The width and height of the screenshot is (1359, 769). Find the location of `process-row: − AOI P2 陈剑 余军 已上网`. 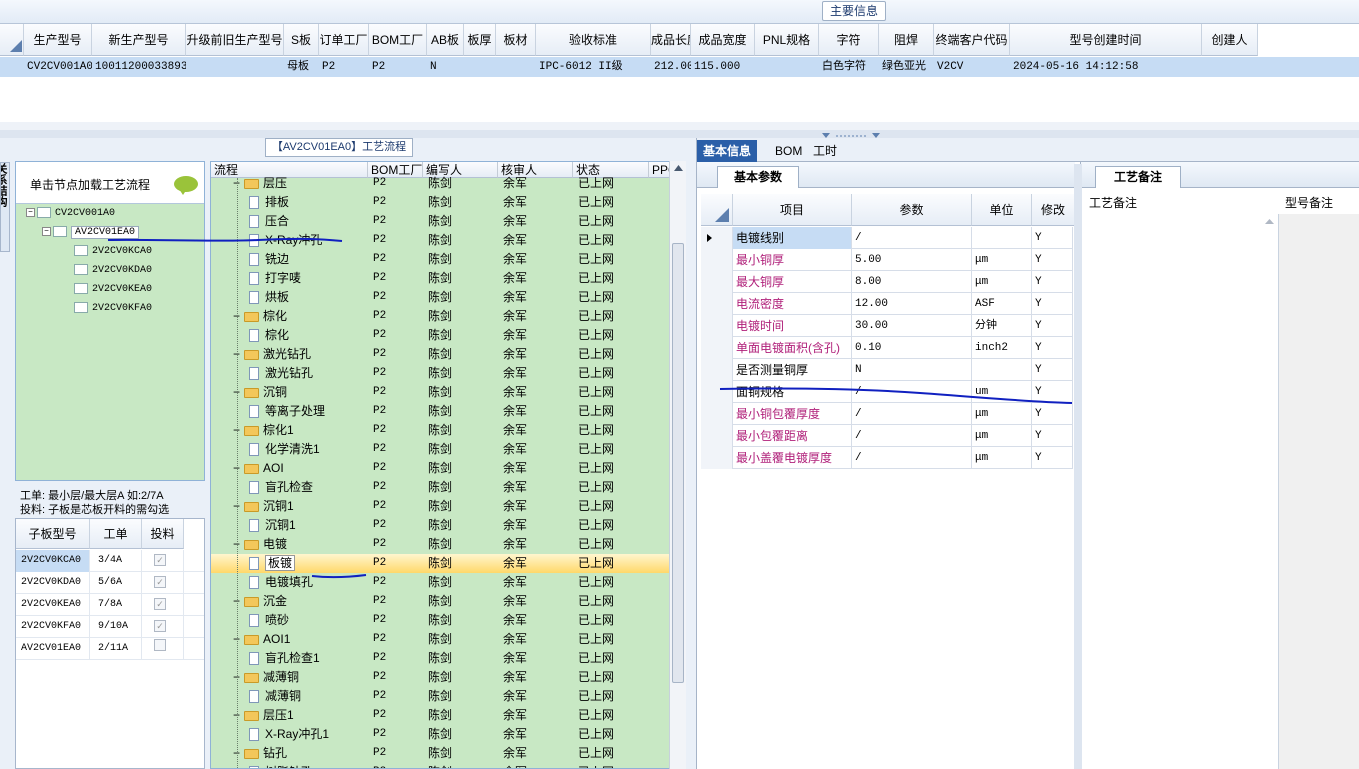

process-row: − AOI P2 陈剑 余军 已上网 is located at coordinates (441, 468).